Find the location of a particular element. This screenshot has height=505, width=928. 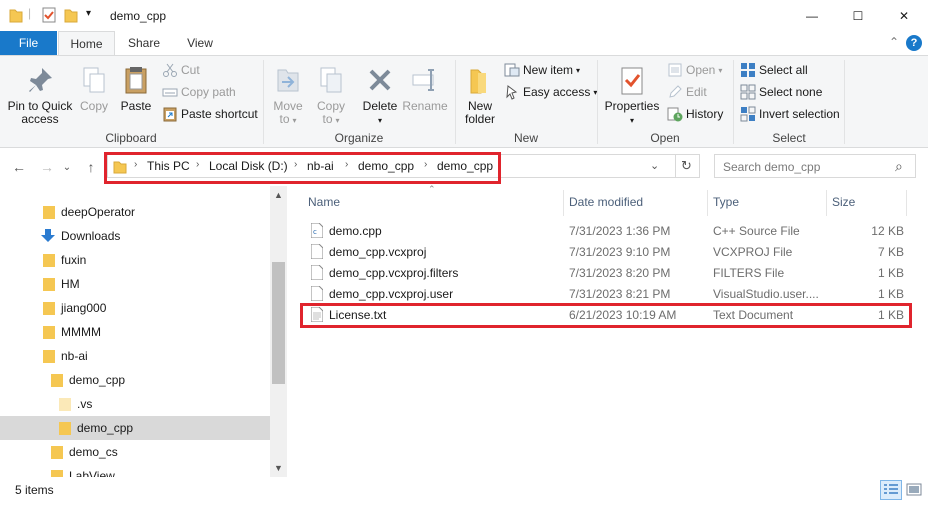

file-size: 7 KB is located at coordinates (890, 252).